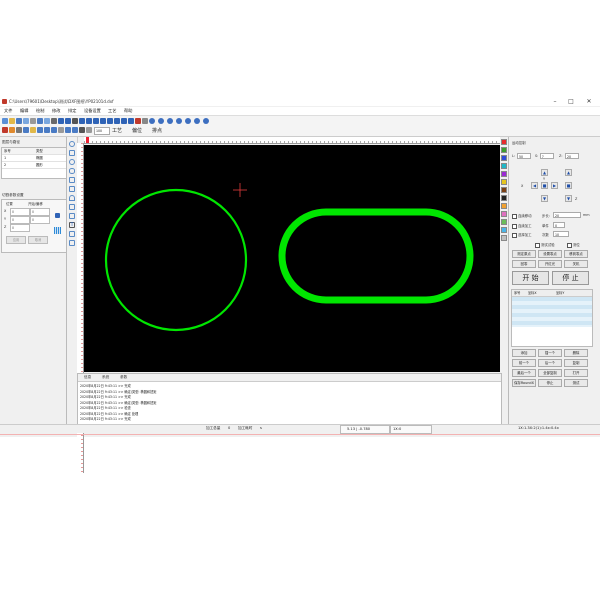 The width and height of the screenshot is (600, 600). What do you see at coordinates (576, 254) in the screenshot?
I see `goto-zero-button: 移到零点` at bounding box center [576, 254].